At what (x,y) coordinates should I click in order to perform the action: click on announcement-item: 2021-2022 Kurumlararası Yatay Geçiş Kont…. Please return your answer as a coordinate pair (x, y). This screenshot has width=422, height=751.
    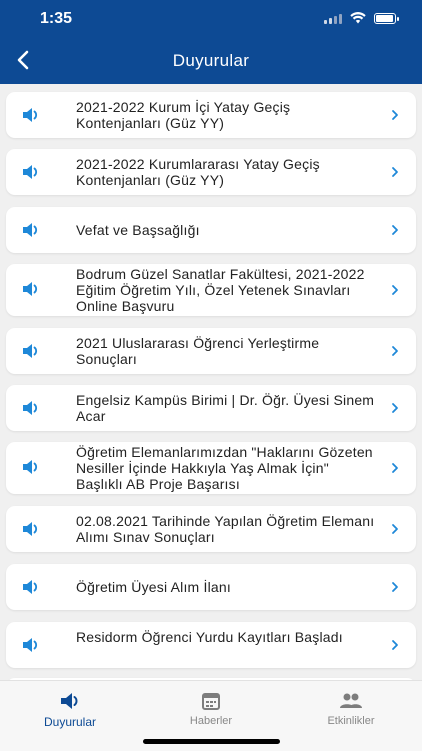
    Looking at the image, I should click on (211, 172).